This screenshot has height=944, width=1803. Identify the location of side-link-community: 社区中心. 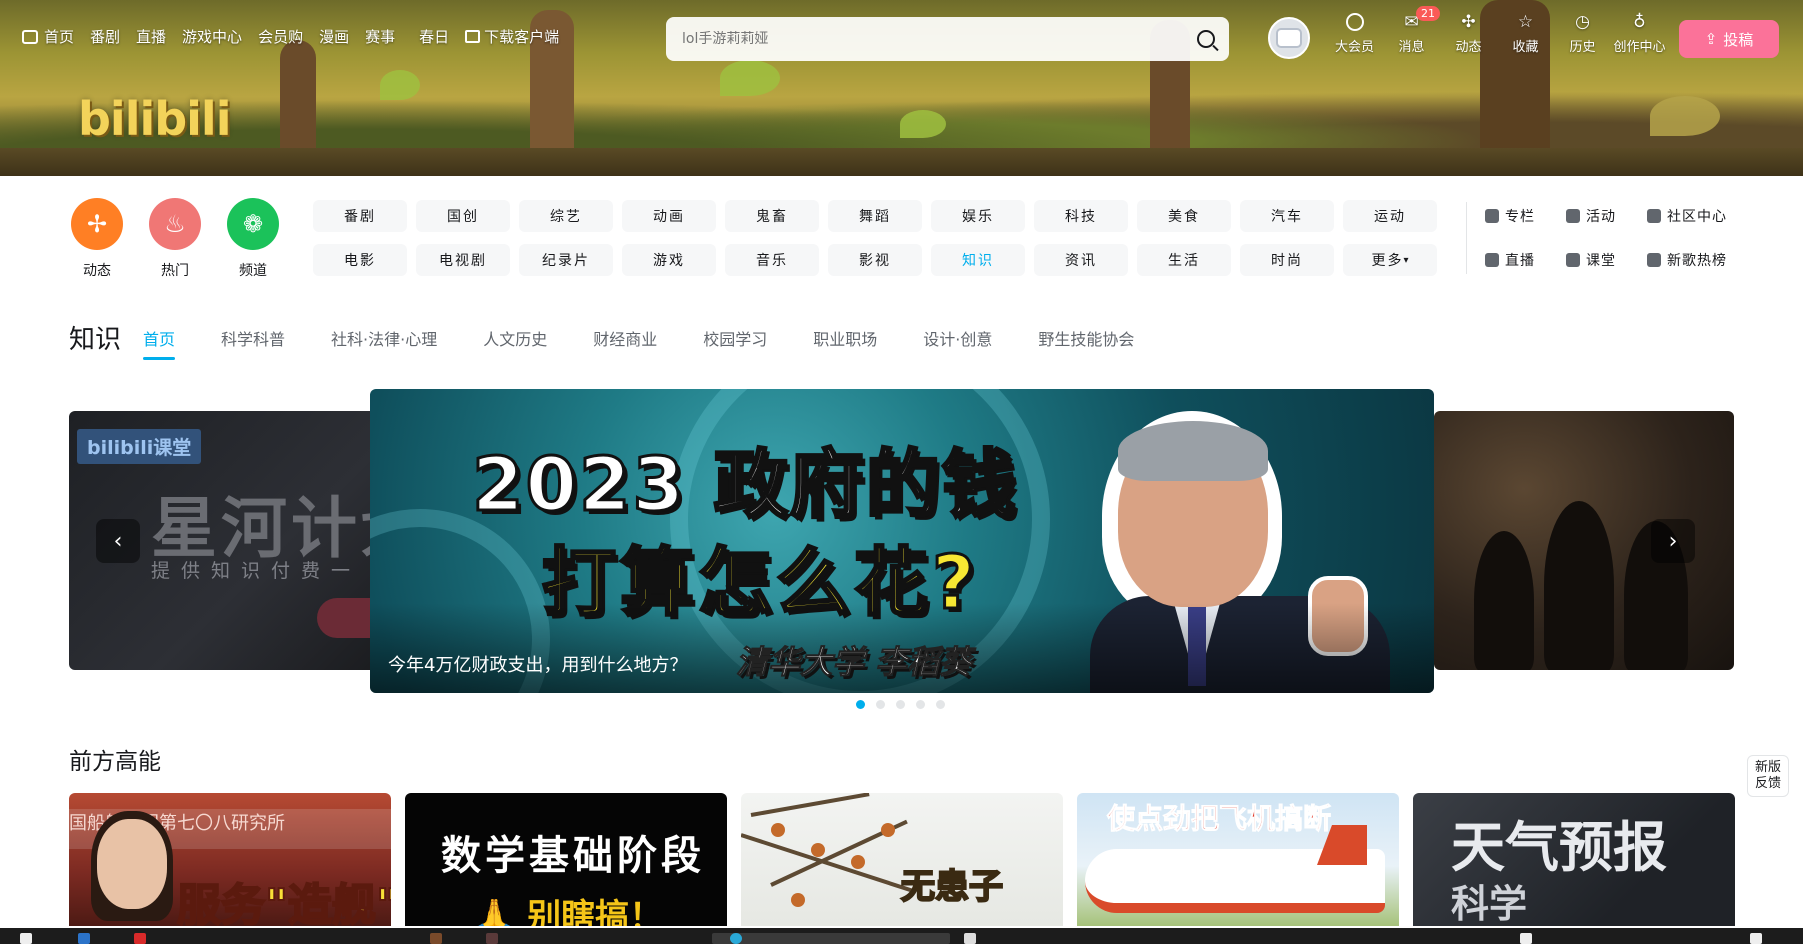
(1697, 216).